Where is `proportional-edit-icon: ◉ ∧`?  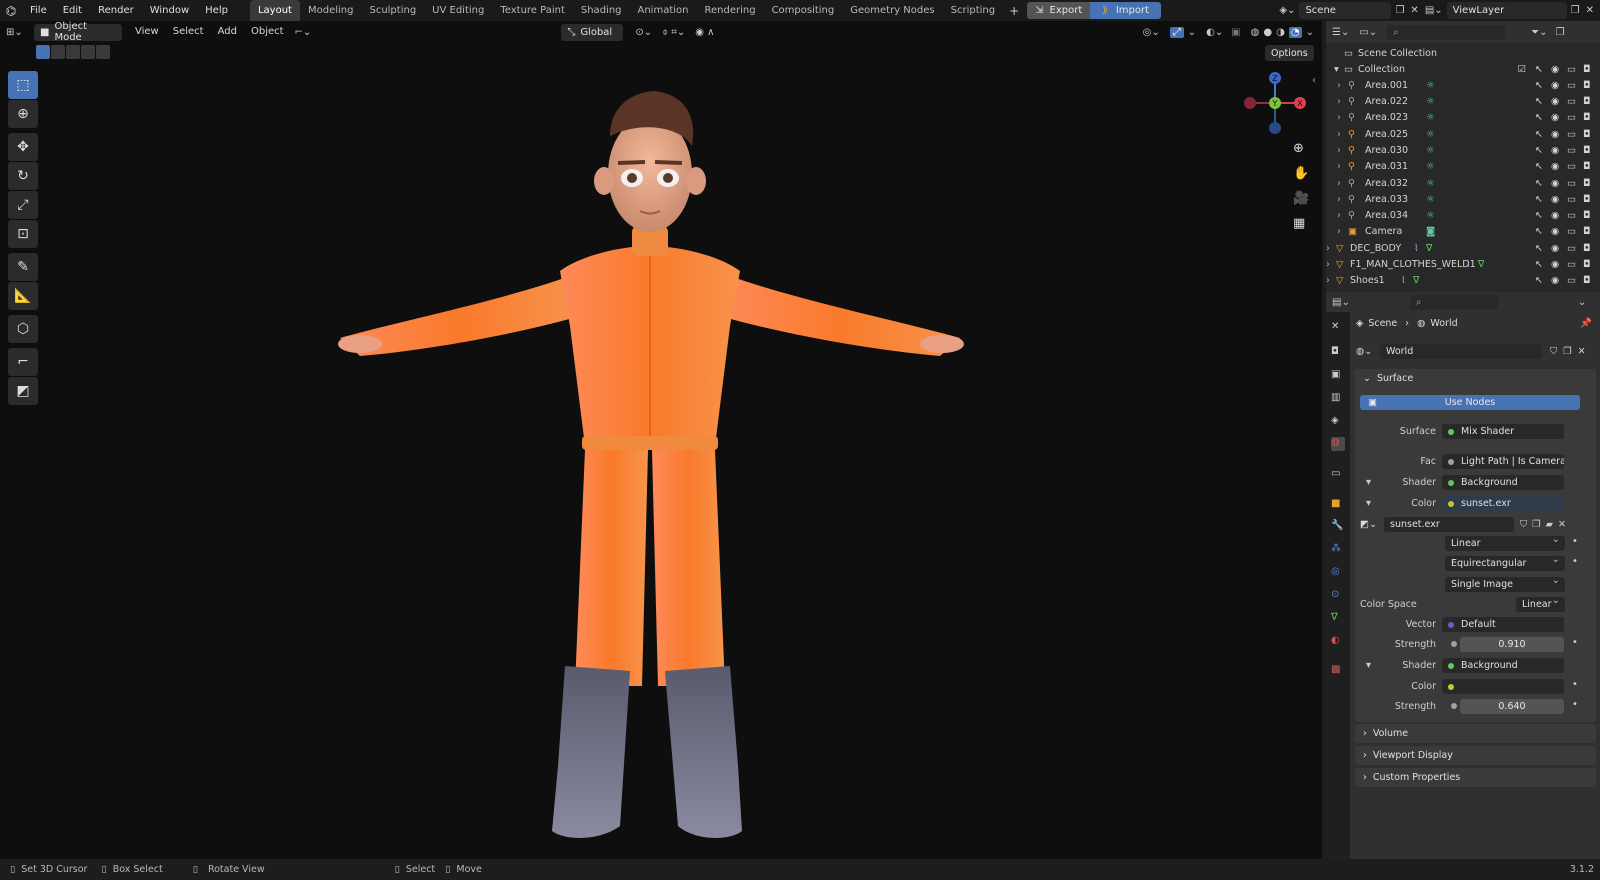
proportional-edit-icon: ◉ ∧ is located at coordinates (704, 32).